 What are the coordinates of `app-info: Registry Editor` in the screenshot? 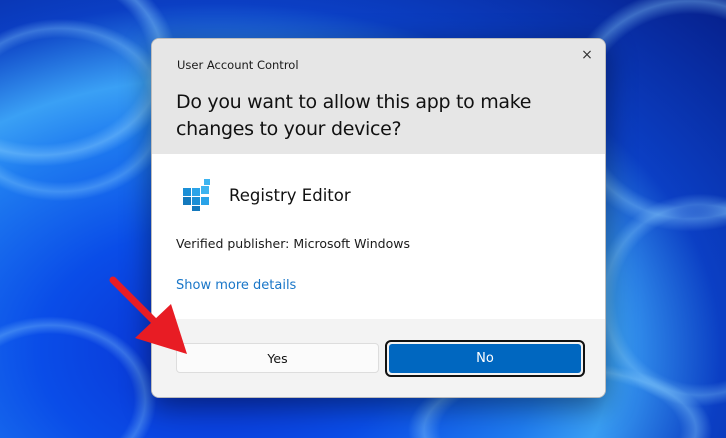 It's located at (266, 195).